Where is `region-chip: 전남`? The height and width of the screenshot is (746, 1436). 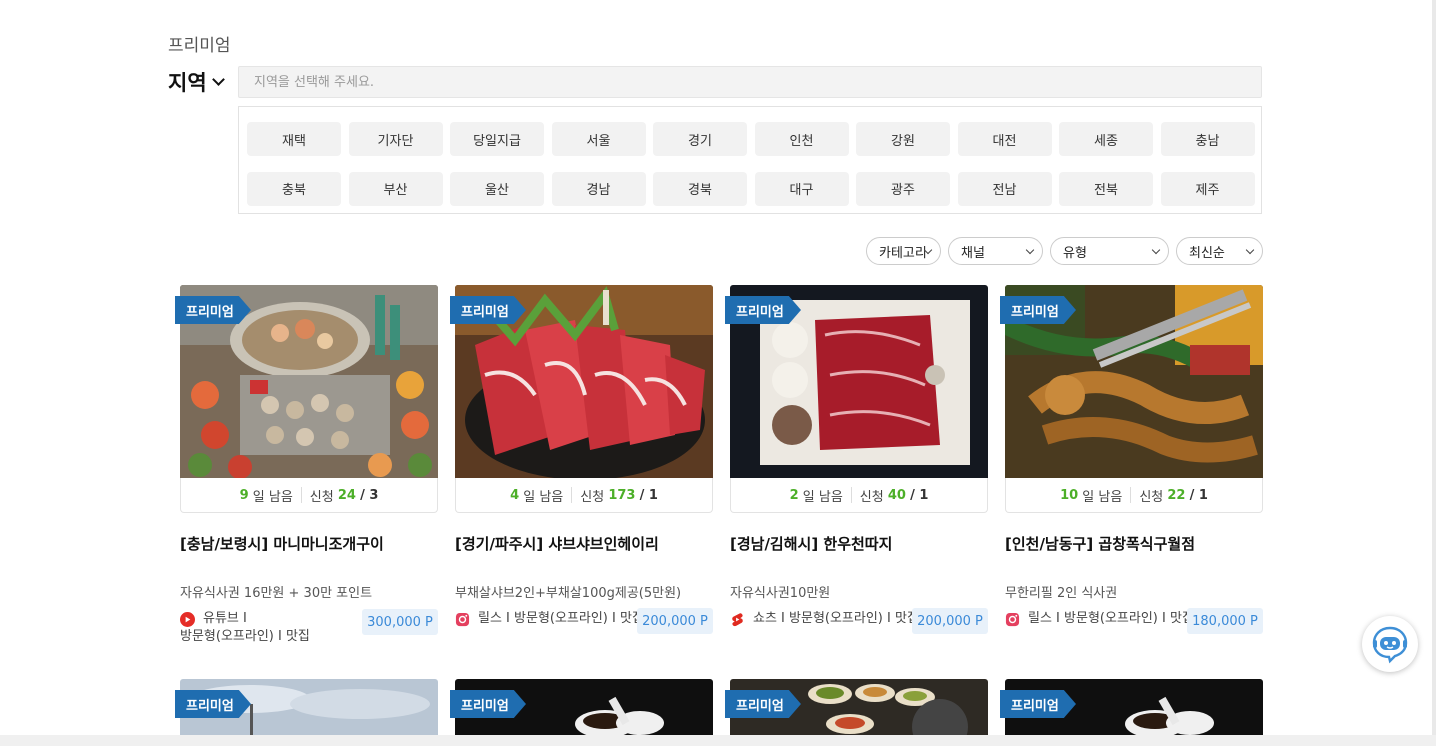
region-chip: 전남 is located at coordinates (1004, 188).